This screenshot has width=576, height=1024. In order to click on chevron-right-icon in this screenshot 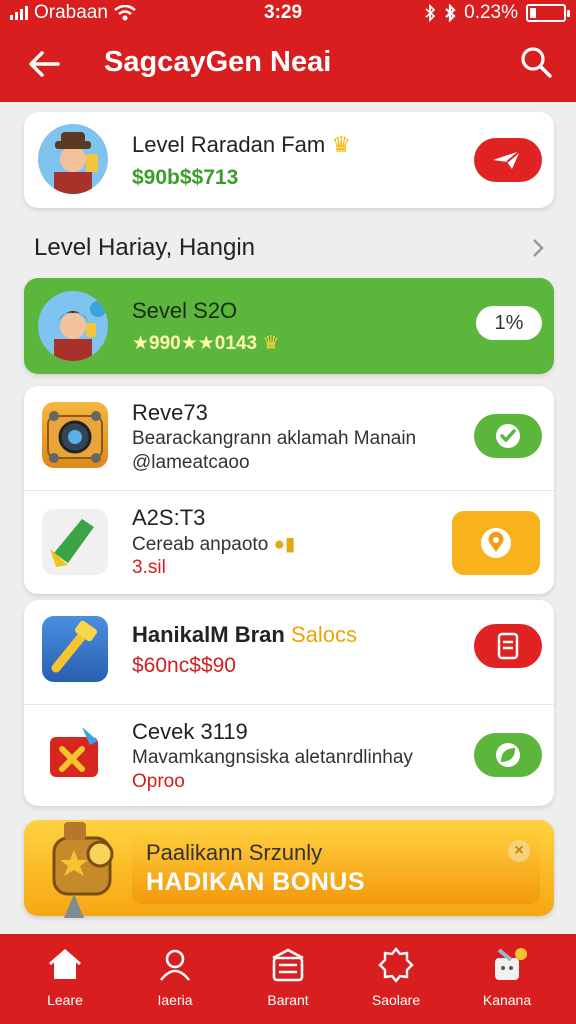, I will do `click(538, 248)`.